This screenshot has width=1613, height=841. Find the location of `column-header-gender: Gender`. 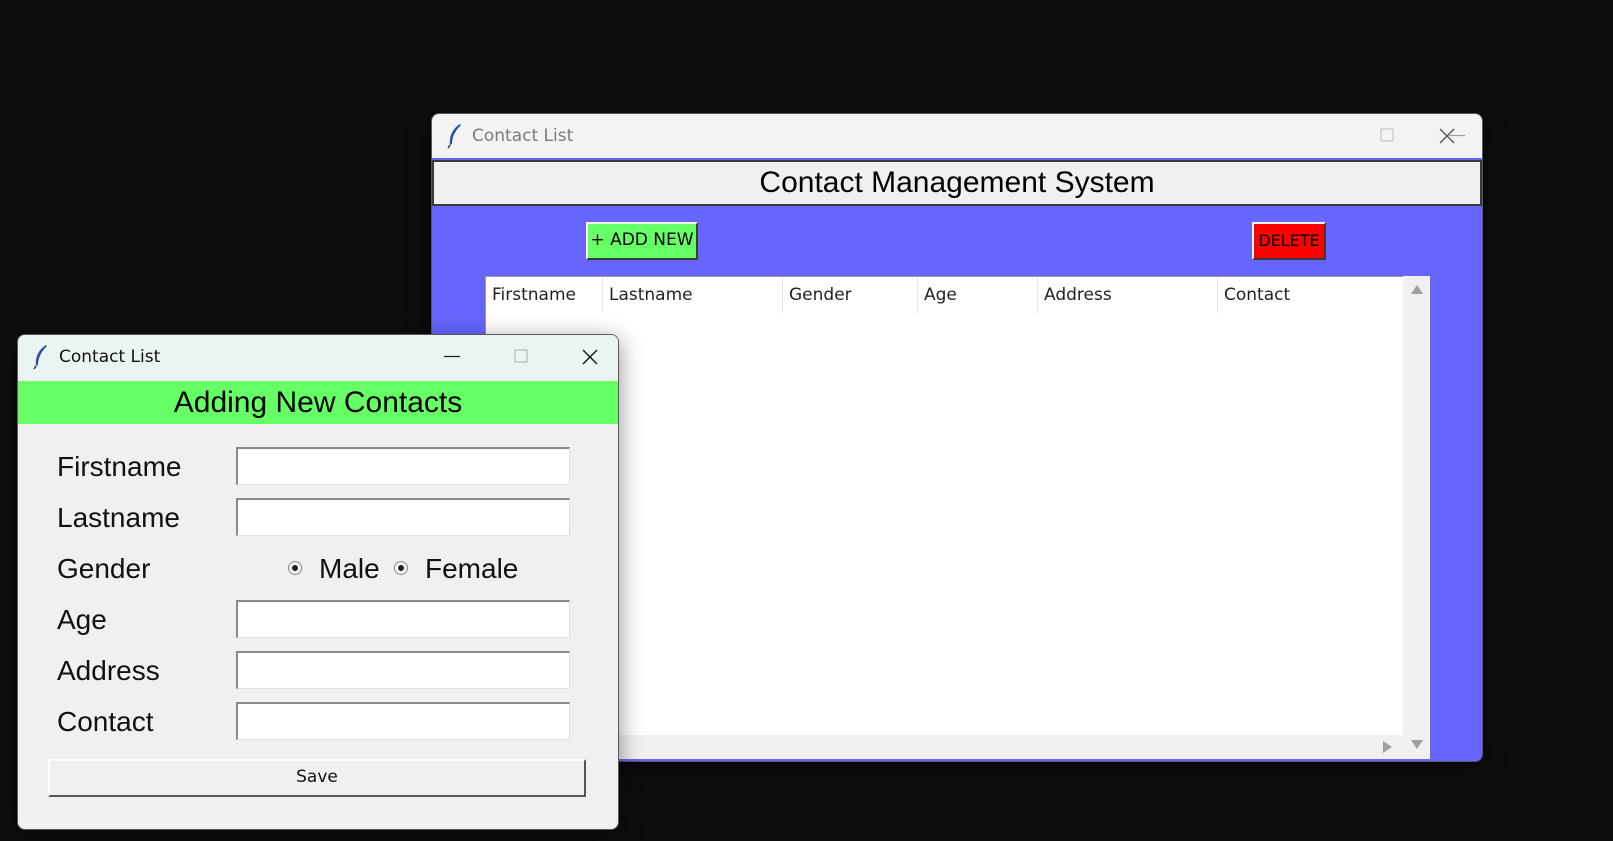

column-header-gender: Gender is located at coordinates (850, 295).